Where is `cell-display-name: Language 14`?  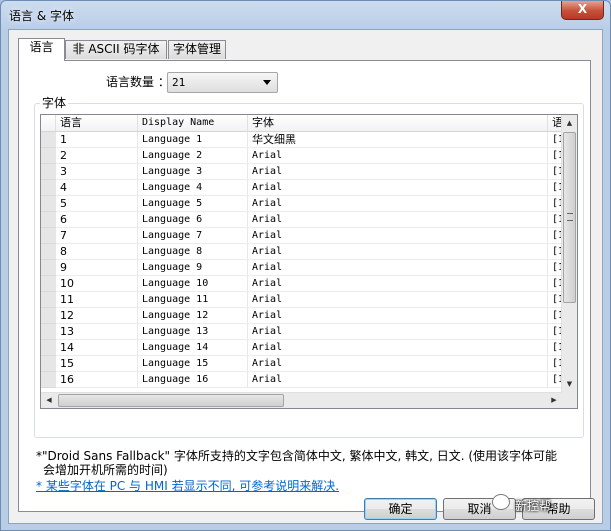 cell-display-name: Language 14 is located at coordinates (193, 348).